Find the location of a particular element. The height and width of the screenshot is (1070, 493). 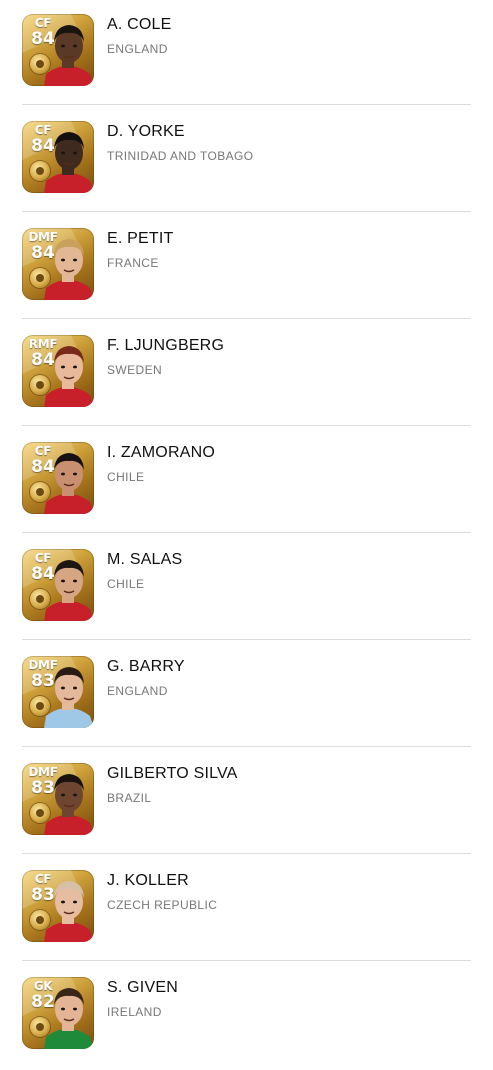

player-row: CF 84 A. COLE ENGLAND is located at coordinates (246, 53).